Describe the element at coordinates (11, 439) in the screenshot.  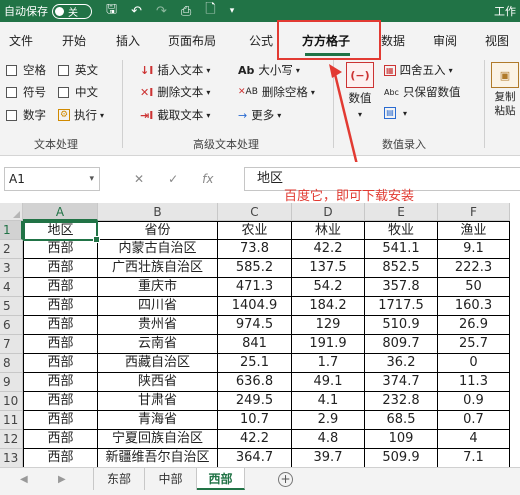
I see `row-header: 12` at that location.